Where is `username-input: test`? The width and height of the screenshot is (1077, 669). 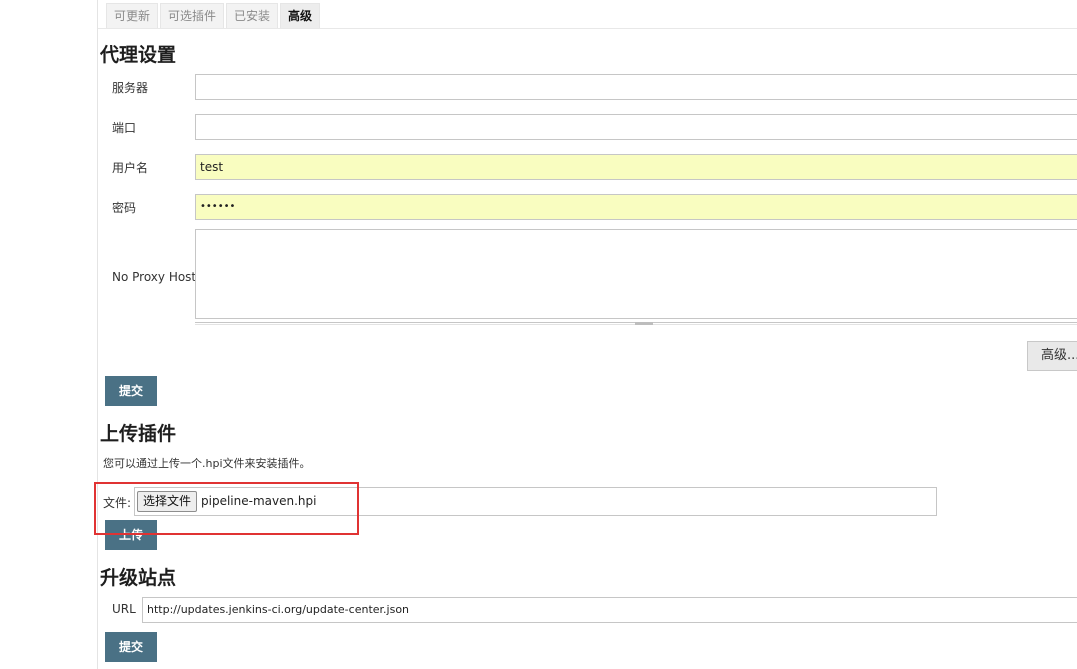
username-input: test is located at coordinates (636, 167).